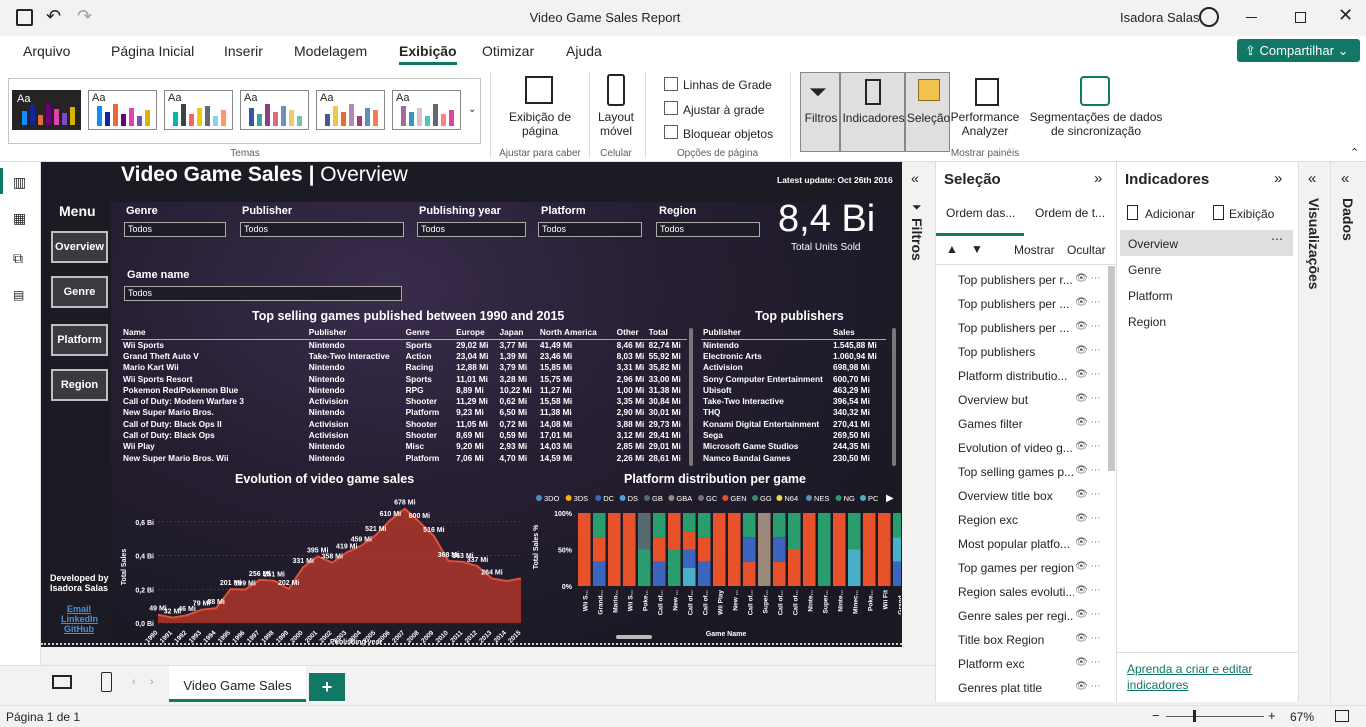  Describe the element at coordinates (1144, 270) in the screenshot. I see `bookmark-genre: Genre` at that location.